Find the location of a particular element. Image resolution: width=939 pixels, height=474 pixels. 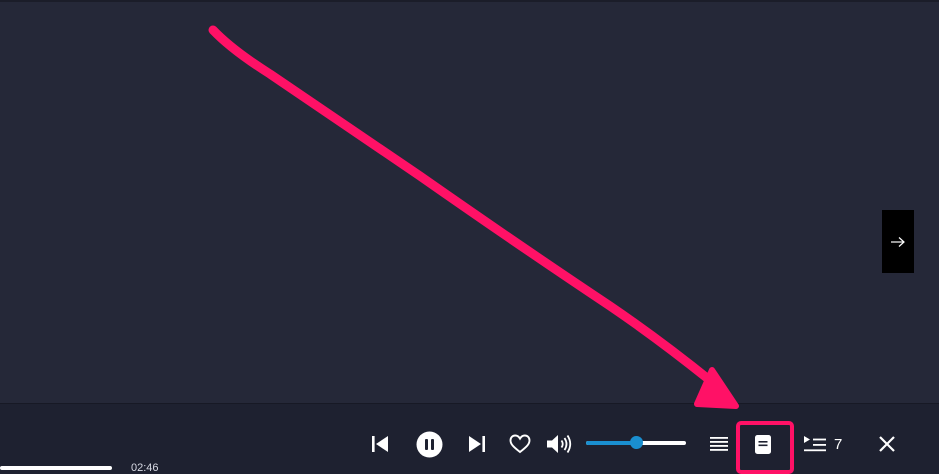

play-pause-button is located at coordinates (429, 444).